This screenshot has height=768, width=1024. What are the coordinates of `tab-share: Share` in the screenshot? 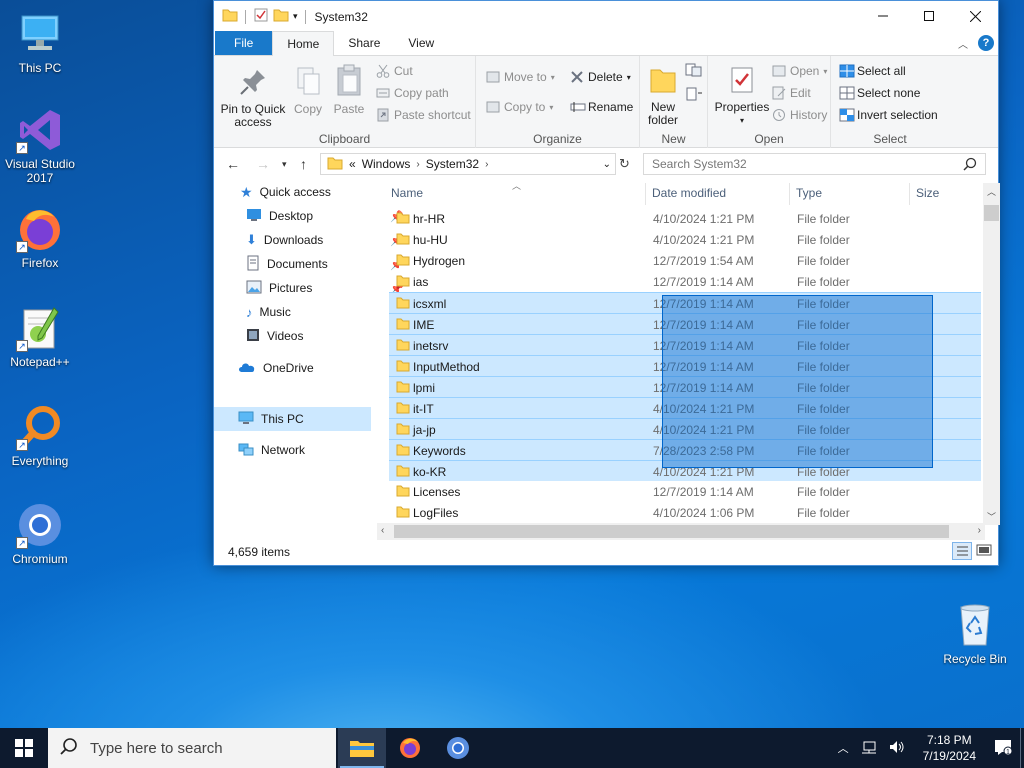 It's located at (364, 43).